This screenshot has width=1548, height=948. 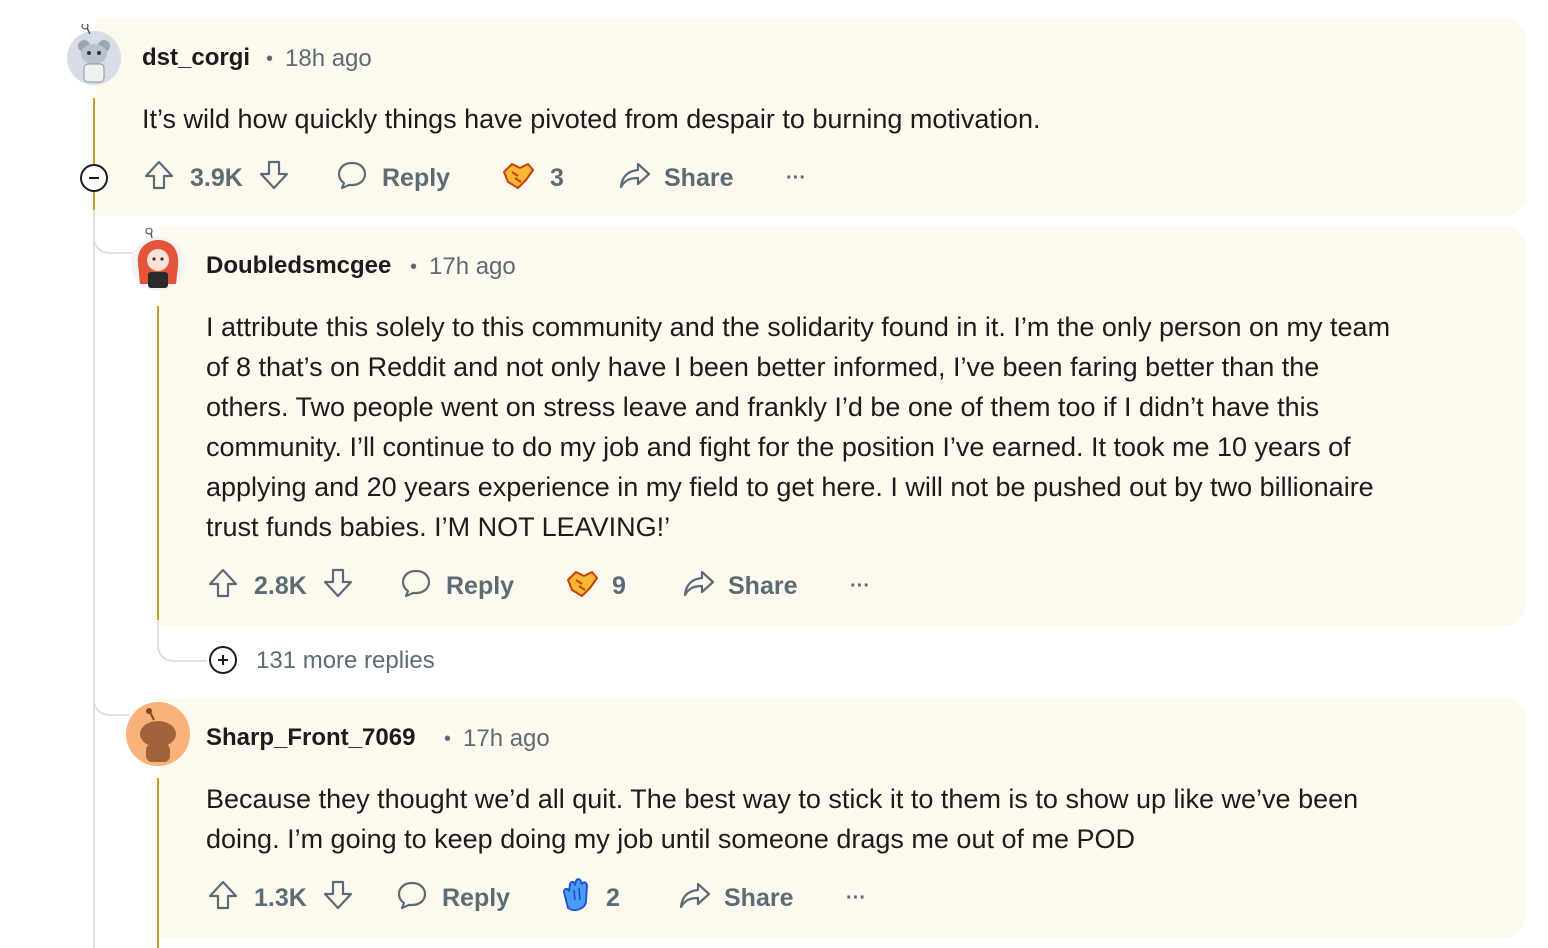 I want to click on comment-username: dst_corgi, so click(x=196, y=58).